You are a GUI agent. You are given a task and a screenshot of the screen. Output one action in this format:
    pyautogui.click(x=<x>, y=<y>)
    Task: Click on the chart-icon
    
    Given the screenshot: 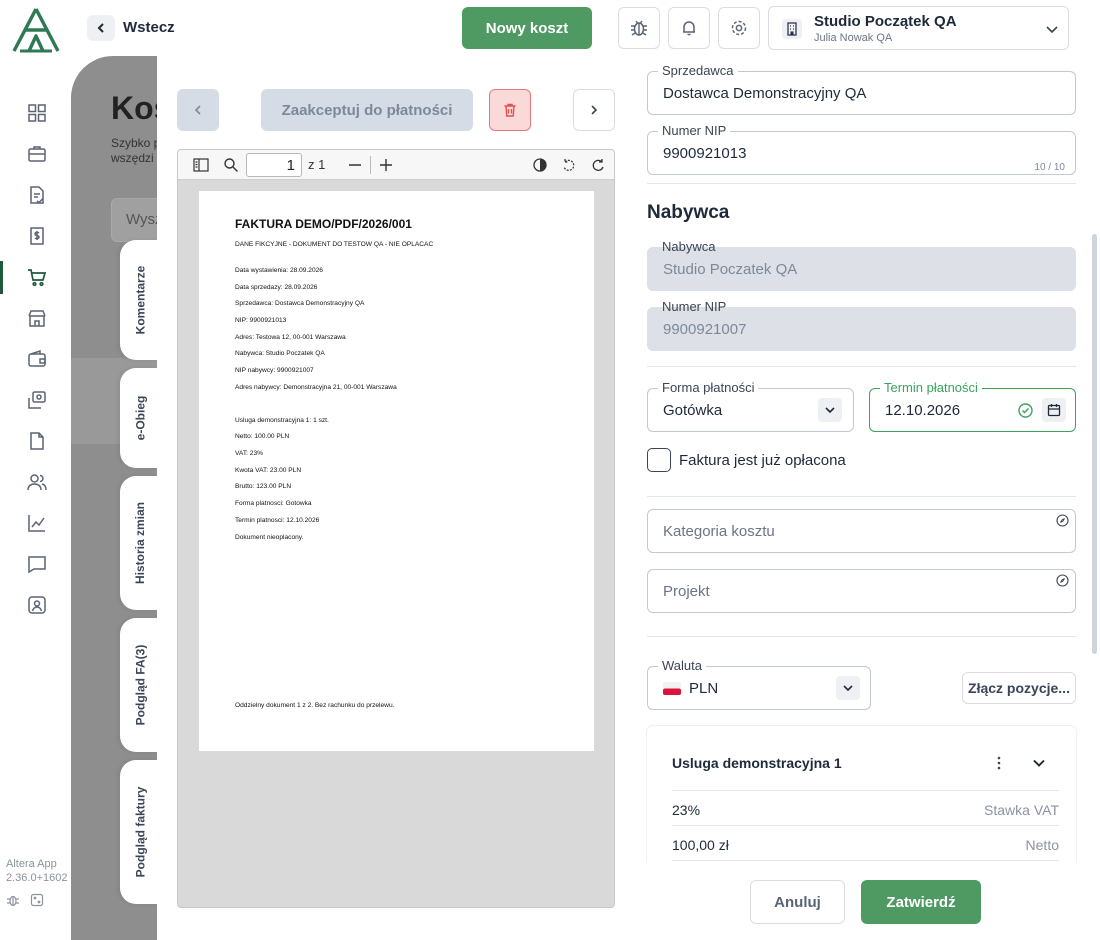 What is the action you would take?
    pyautogui.click(x=37, y=523)
    